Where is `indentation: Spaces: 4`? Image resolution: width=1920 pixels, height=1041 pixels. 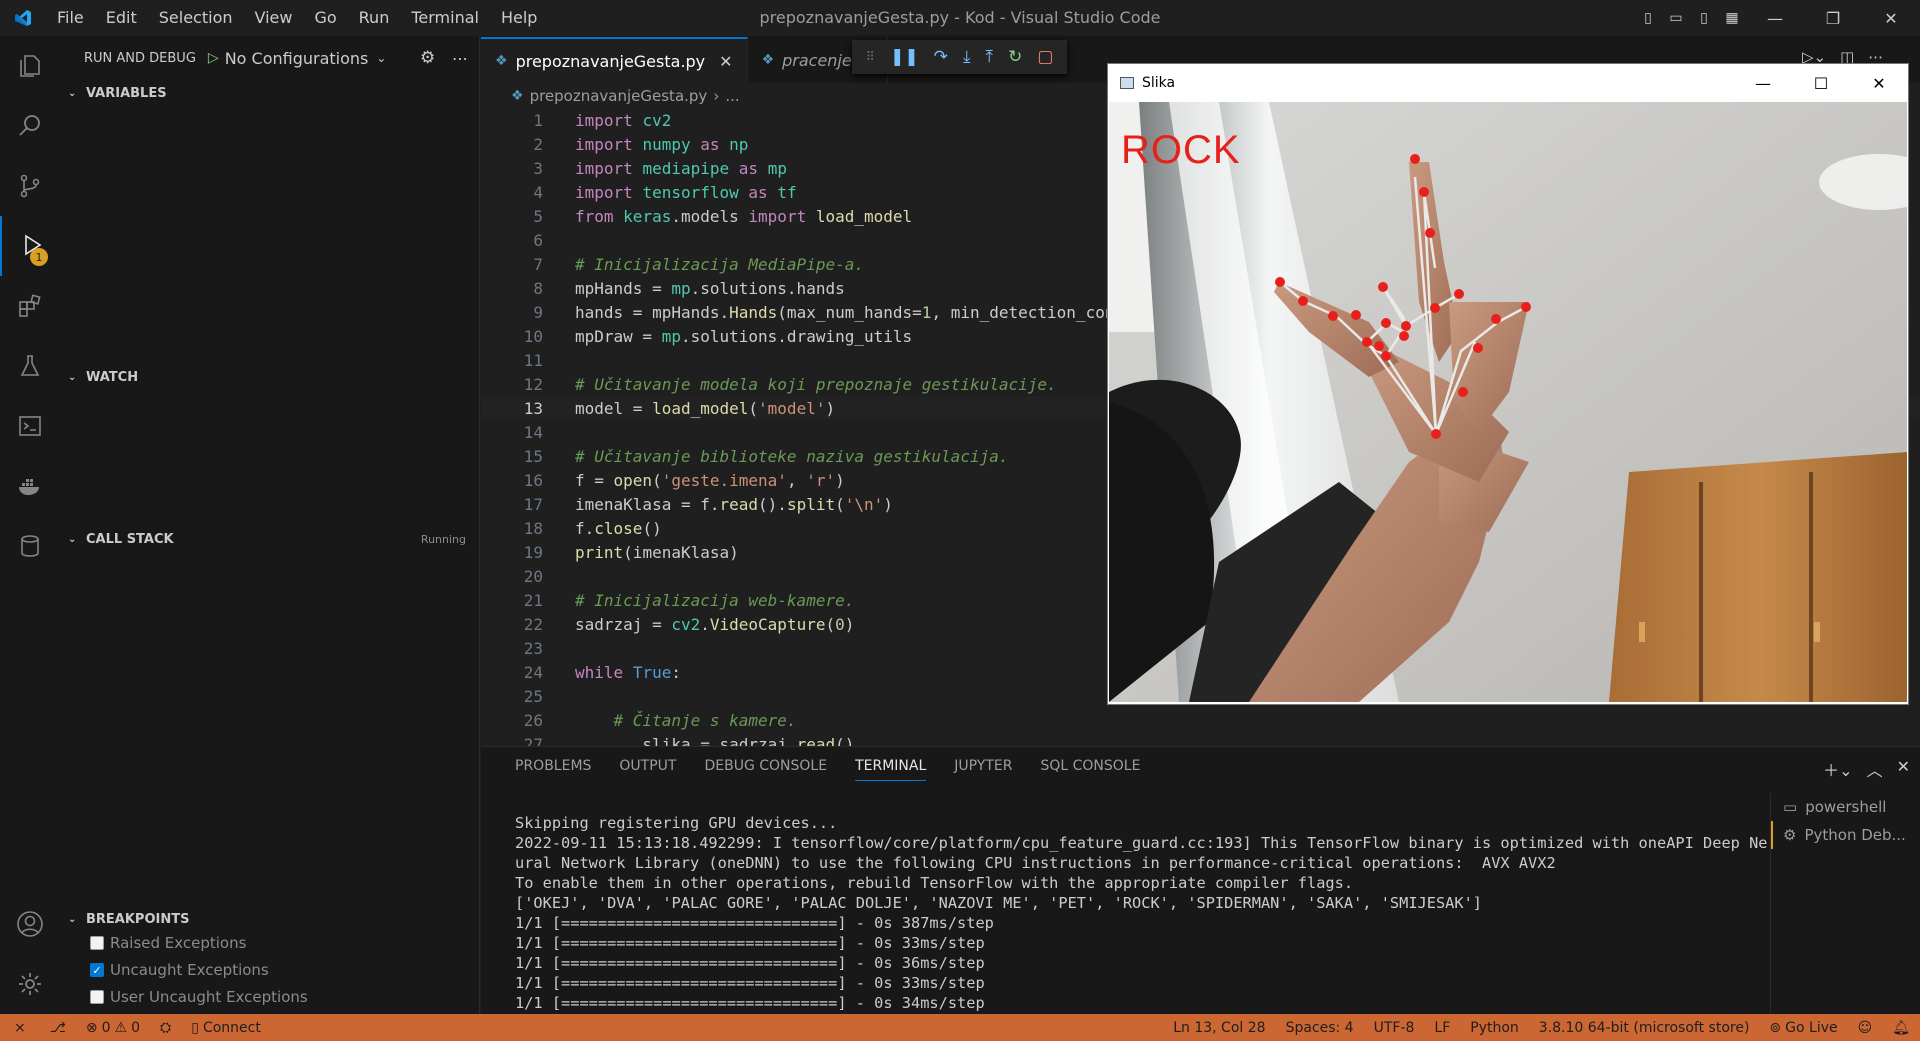 indentation: Spaces: 4 is located at coordinates (1320, 1027).